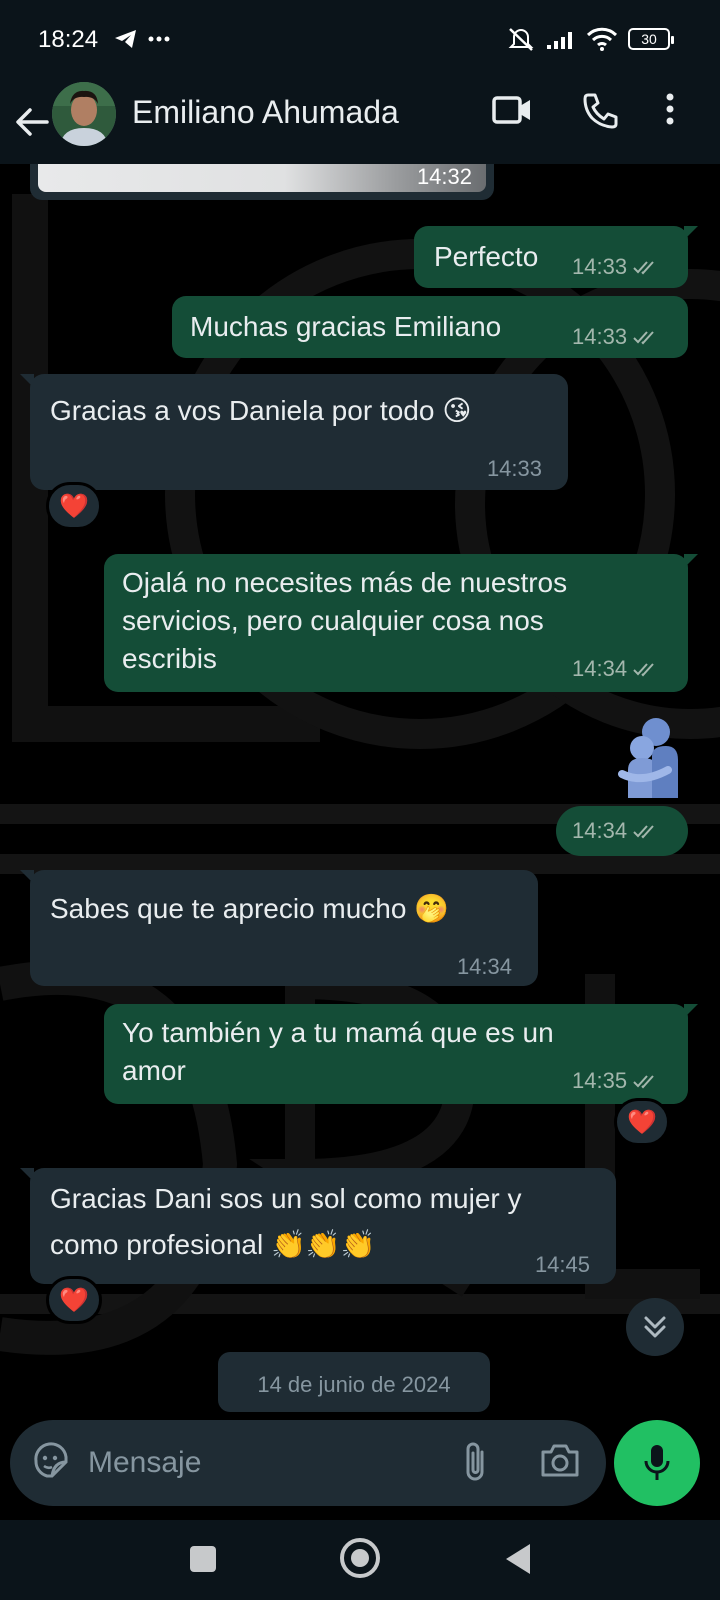 This screenshot has height=1600, width=720. Describe the element at coordinates (263, 1463) in the screenshot. I see `message-input` at that location.